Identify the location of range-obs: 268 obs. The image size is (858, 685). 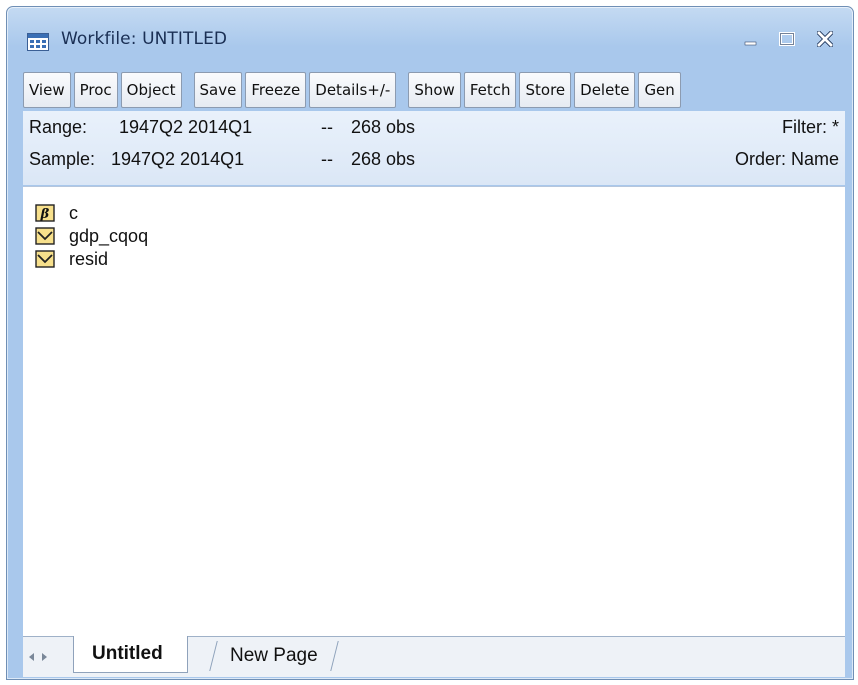
(383, 127).